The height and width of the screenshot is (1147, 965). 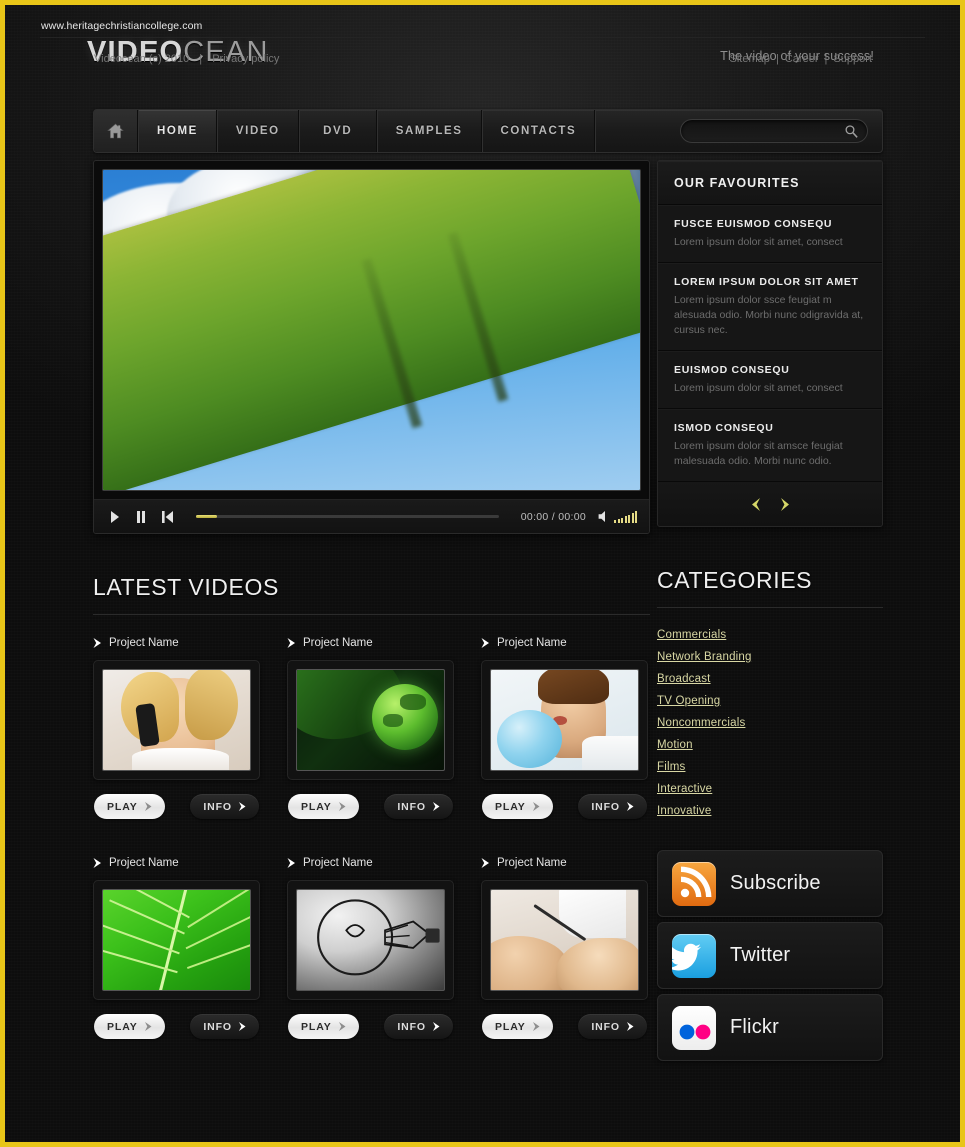 I want to click on nav-item-home: HOME, so click(x=177, y=131).